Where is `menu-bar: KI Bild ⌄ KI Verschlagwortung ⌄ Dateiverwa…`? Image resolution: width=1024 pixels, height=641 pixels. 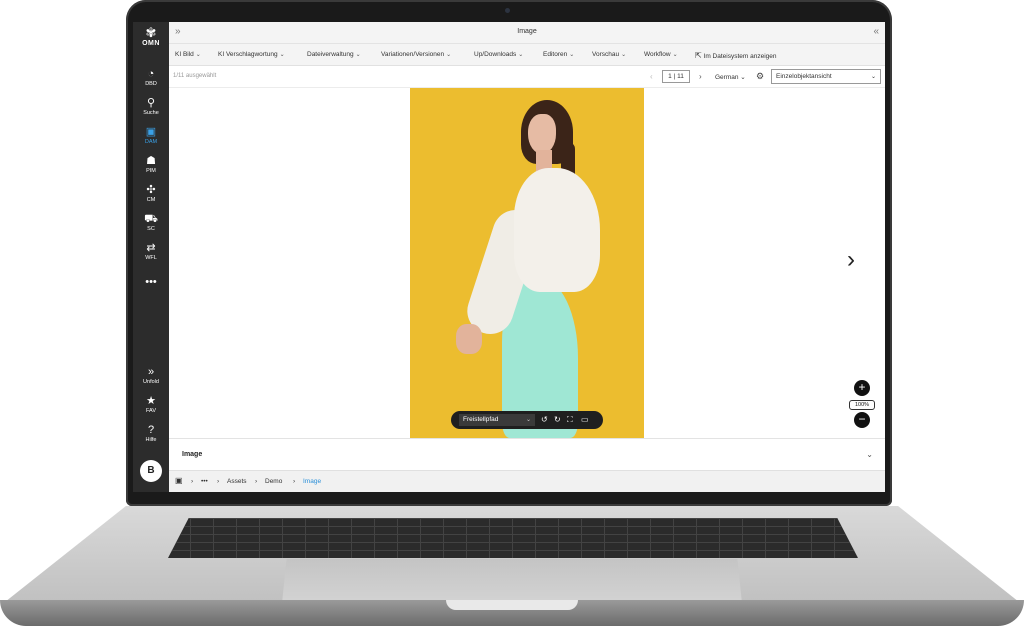 menu-bar: KI Bild ⌄ KI Verschlagwortung ⌄ Dateiverwa… is located at coordinates (527, 55).